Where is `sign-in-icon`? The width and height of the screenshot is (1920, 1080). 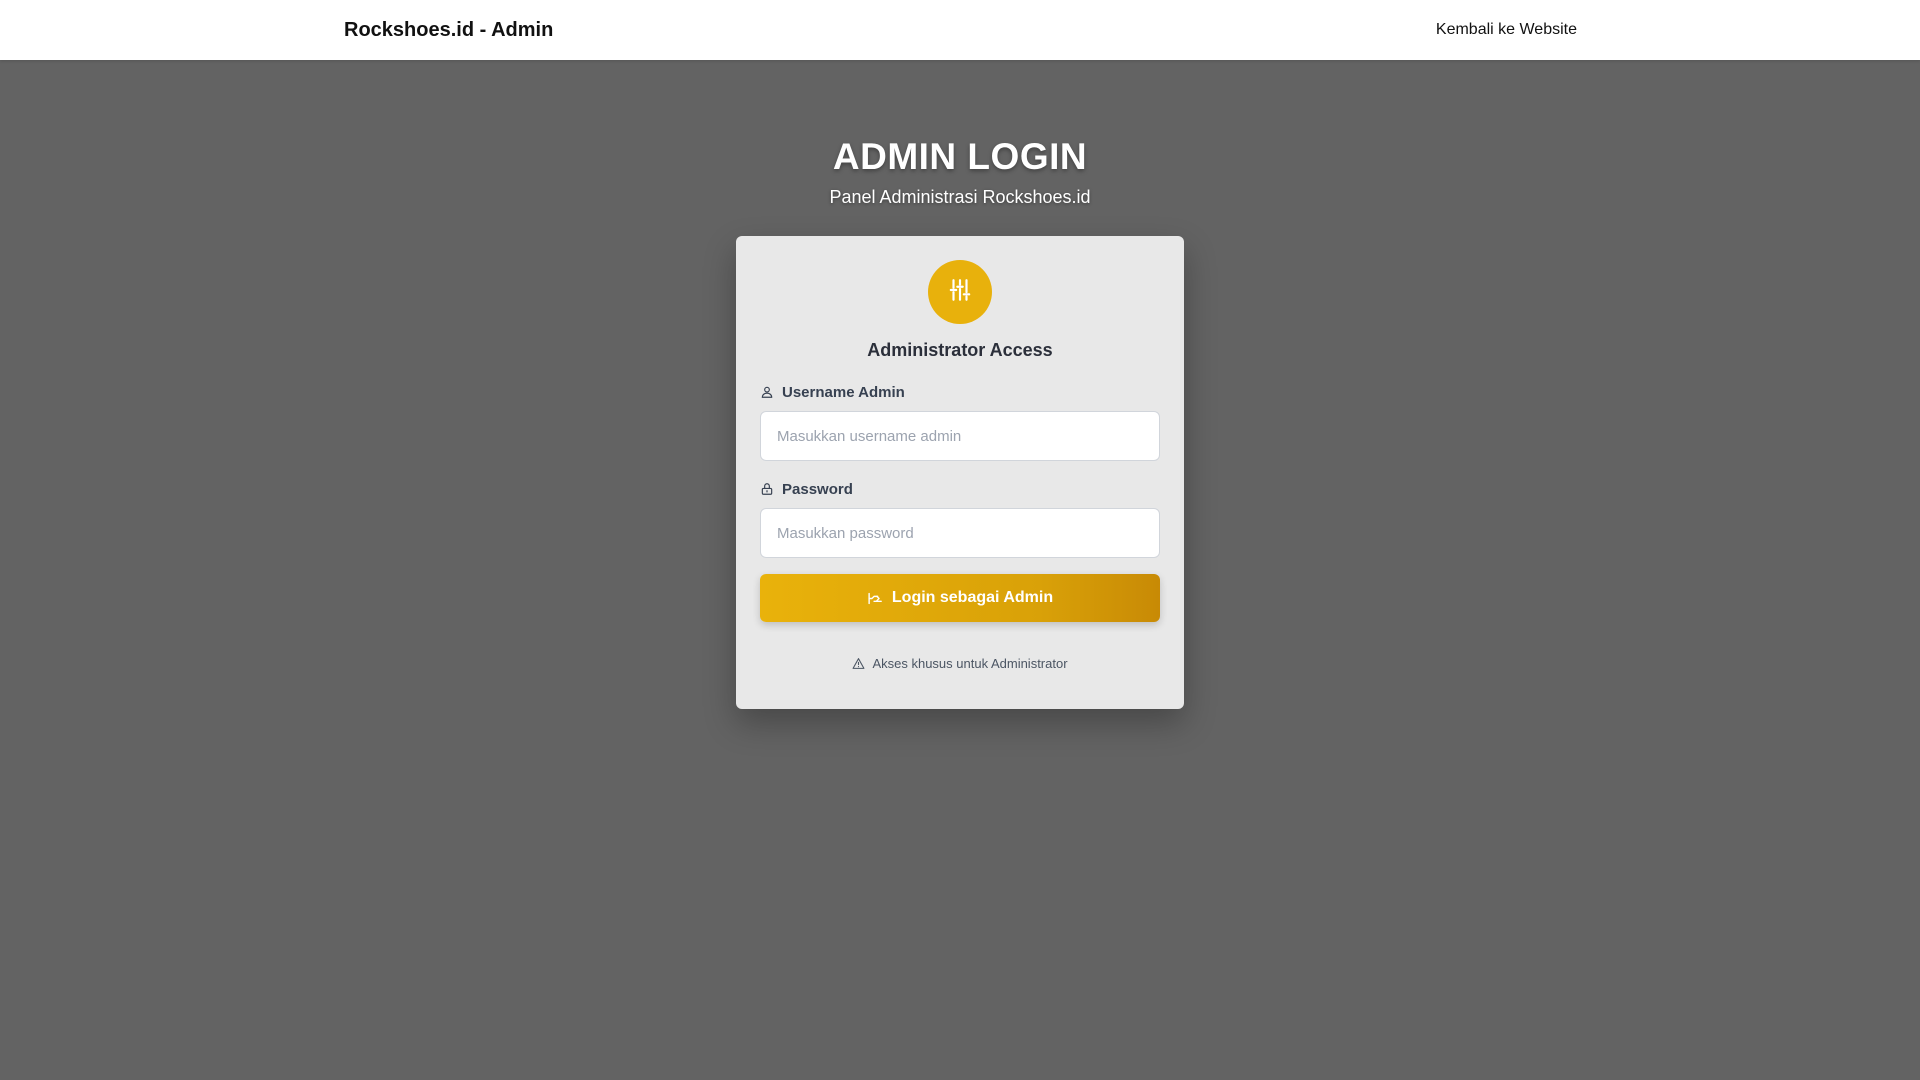
sign-in-icon is located at coordinates (875, 598).